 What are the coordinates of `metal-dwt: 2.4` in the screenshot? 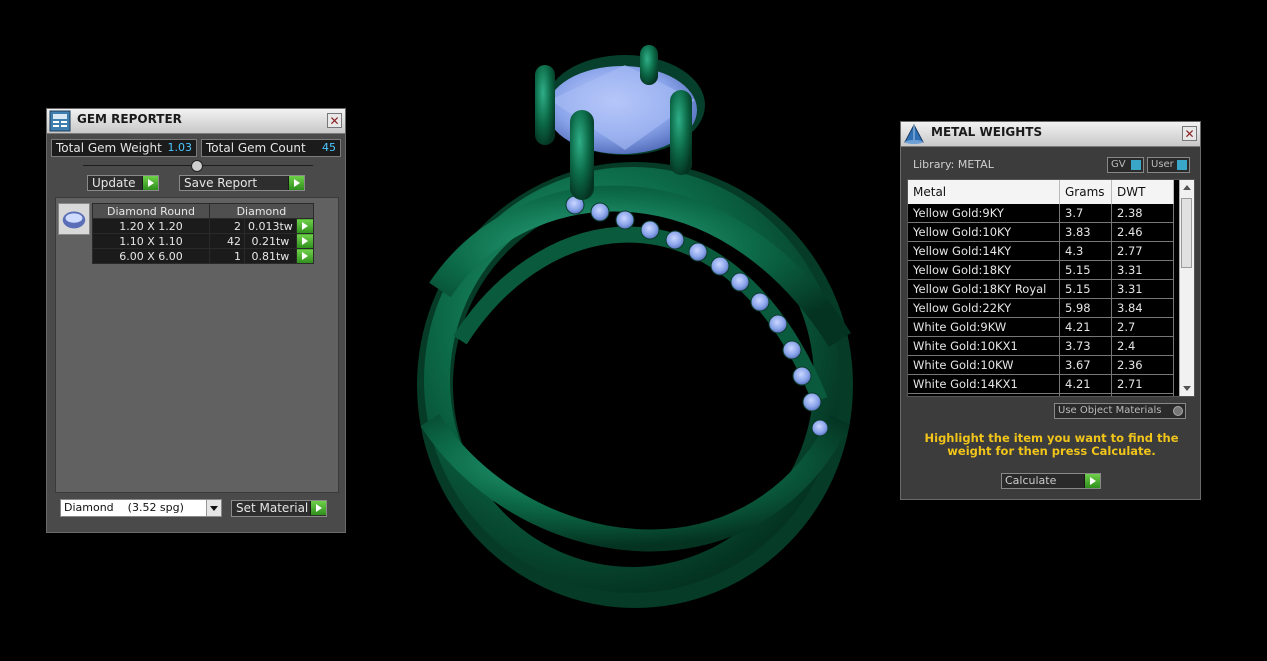 It's located at (1142, 346).